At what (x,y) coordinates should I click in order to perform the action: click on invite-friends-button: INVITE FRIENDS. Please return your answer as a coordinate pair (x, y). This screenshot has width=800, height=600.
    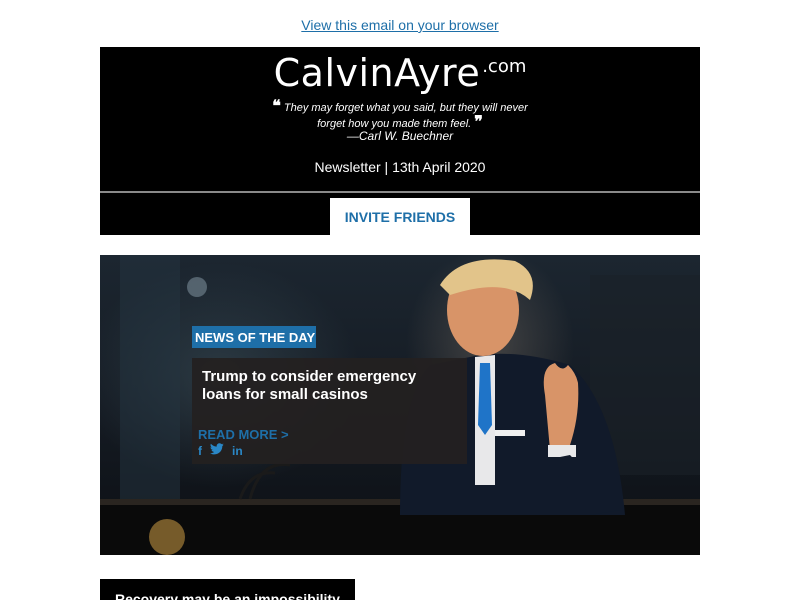
    Looking at the image, I should click on (400, 216).